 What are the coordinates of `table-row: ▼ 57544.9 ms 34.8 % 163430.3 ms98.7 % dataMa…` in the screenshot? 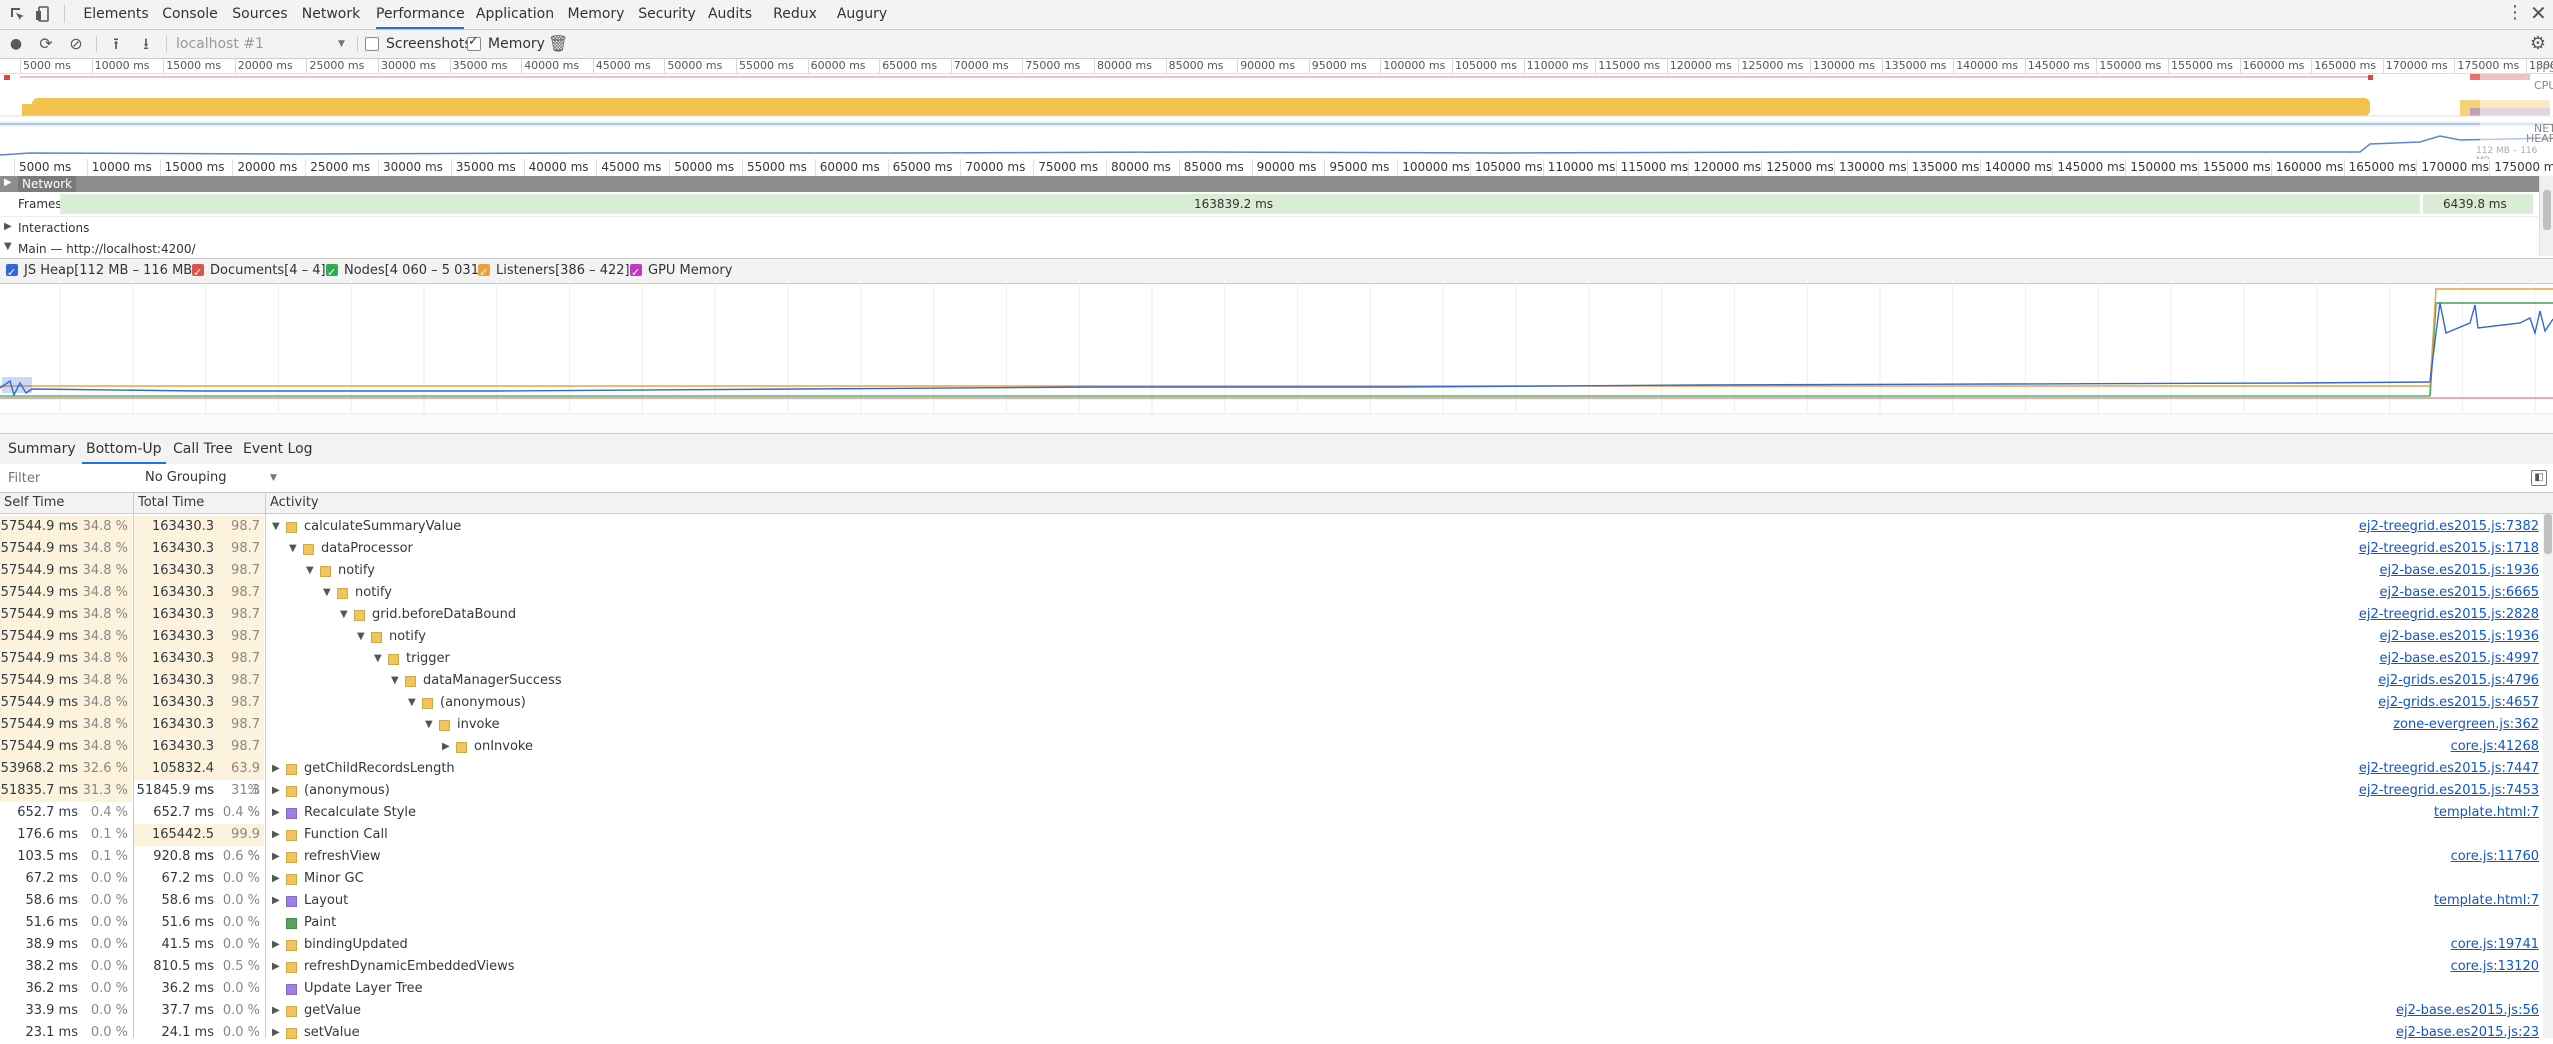 It's located at (1276, 690).